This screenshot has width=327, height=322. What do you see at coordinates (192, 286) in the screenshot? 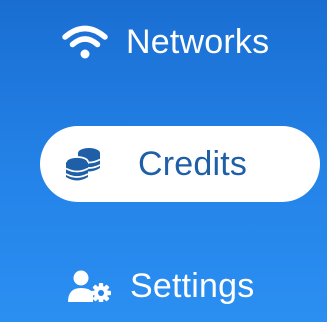
I see `nav-item-label: Settings` at bounding box center [192, 286].